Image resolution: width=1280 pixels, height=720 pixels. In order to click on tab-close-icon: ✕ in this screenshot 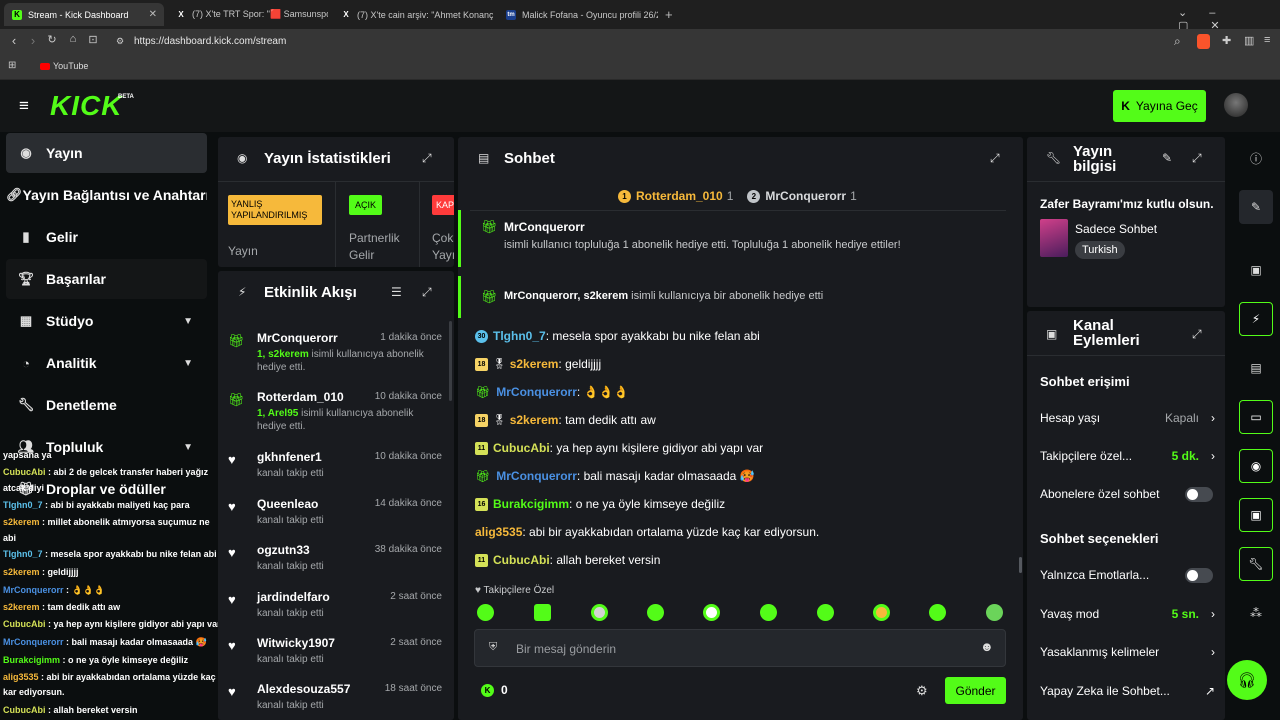, I will do `click(153, 14)`.